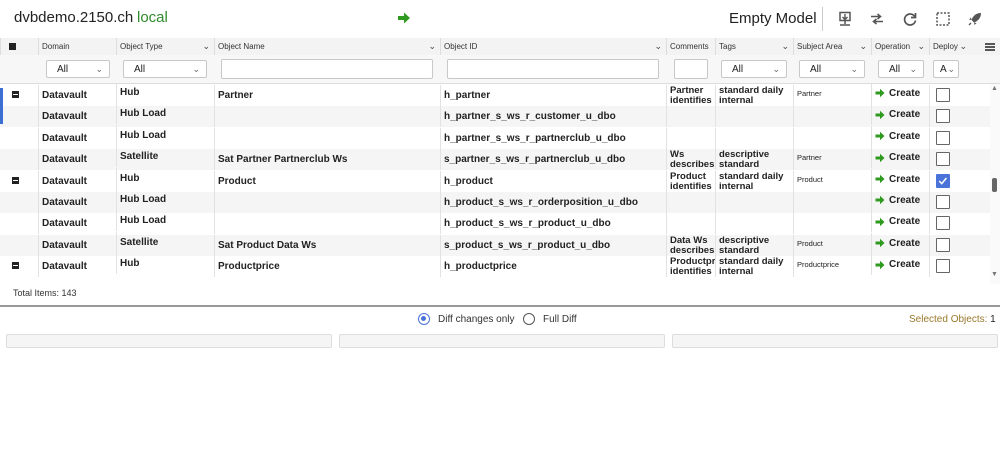 The image size is (1000, 472). What do you see at coordinates (502, 341) in the screenshot?
I see `diff-panel-middle` at bounding box center [502, 341].